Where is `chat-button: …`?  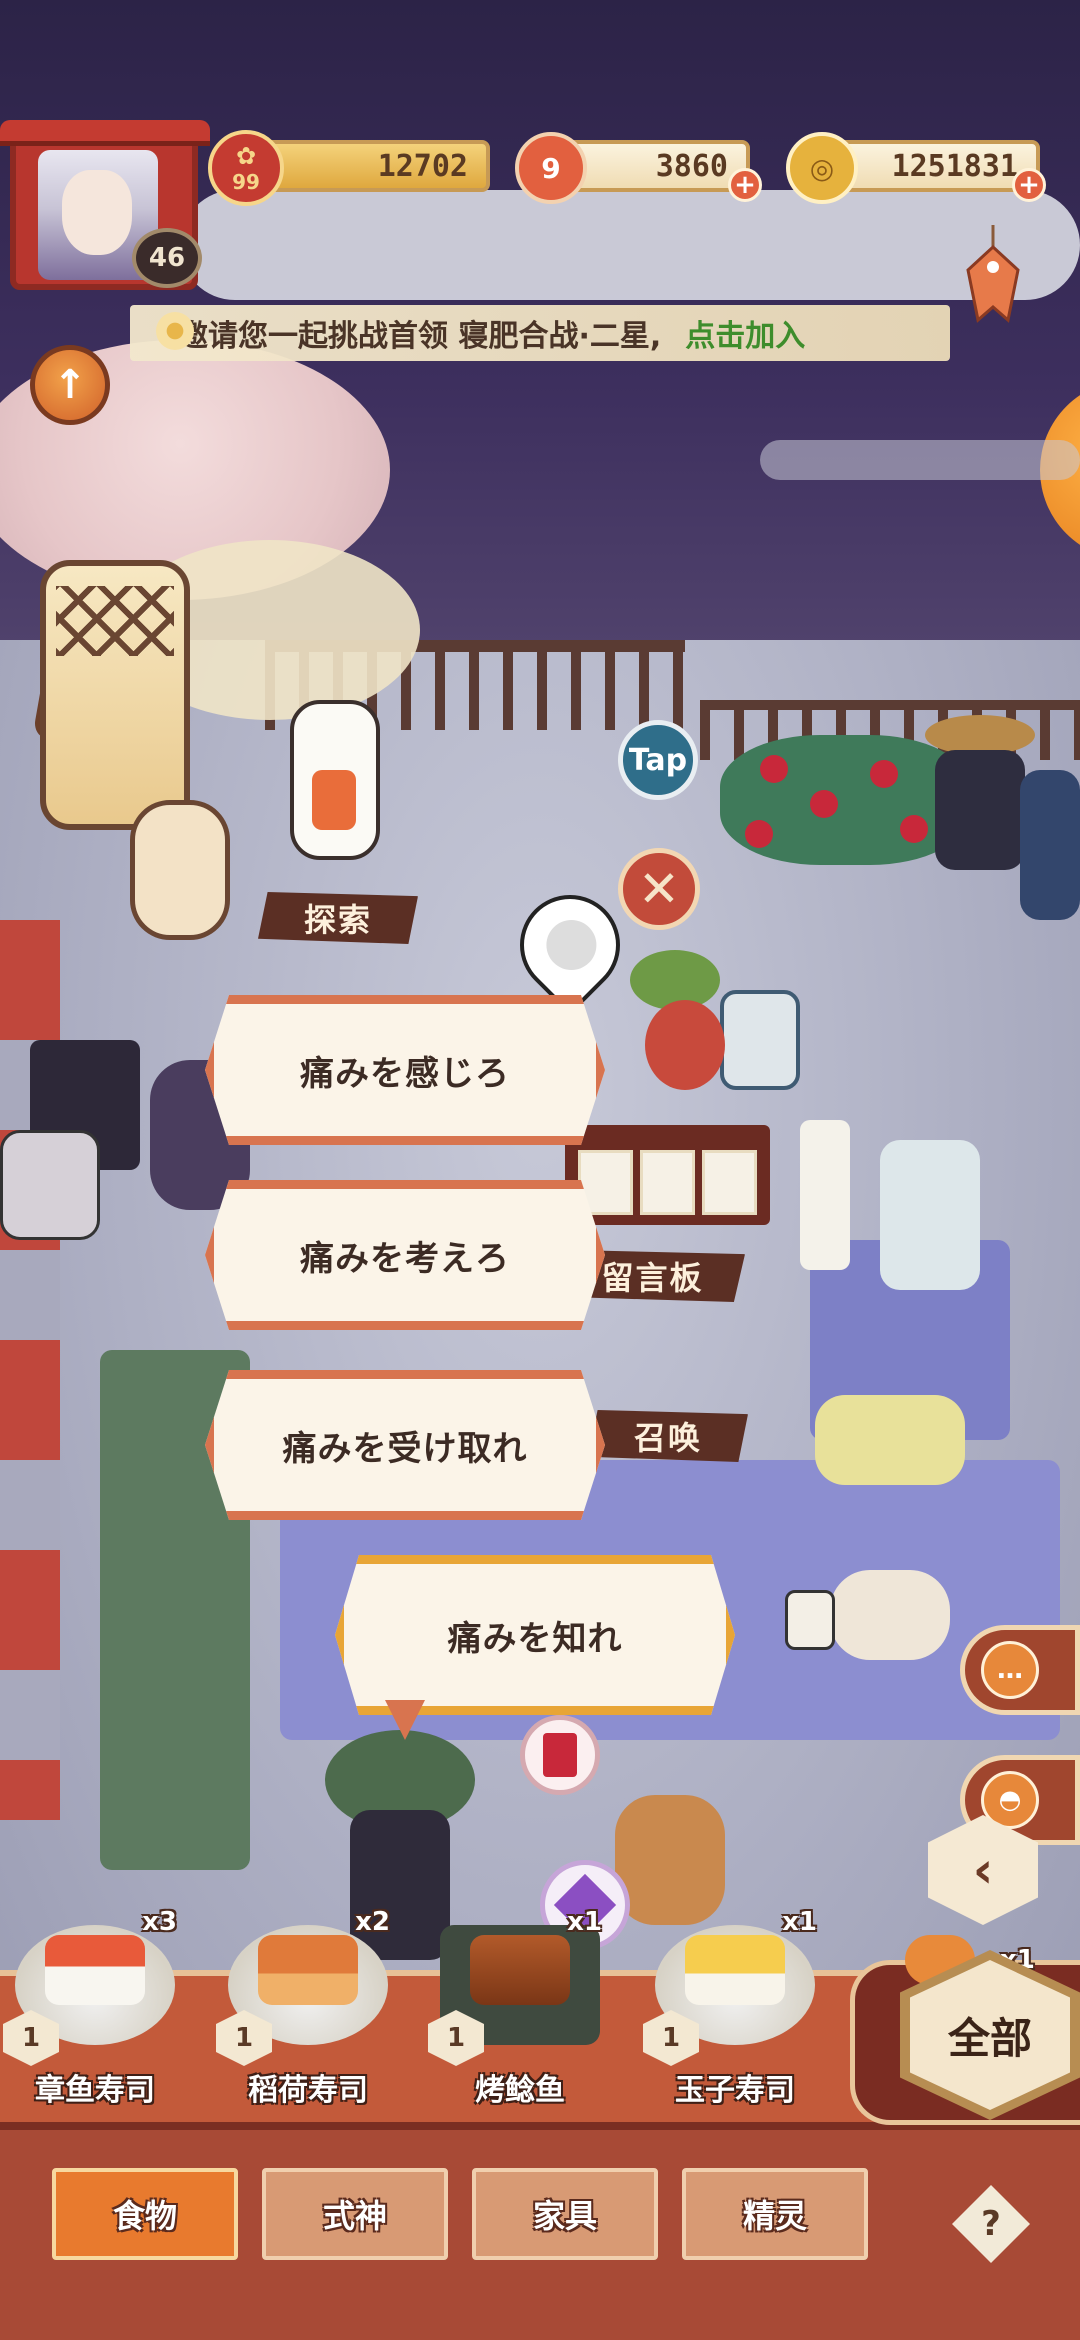 chat-button: … is located at coordinates (1020, 1670).